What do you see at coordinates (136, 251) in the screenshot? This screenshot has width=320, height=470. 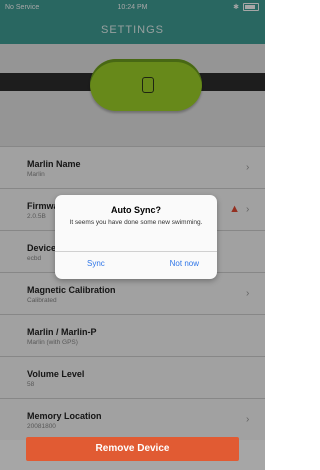 I see `dialog-divider` at bounding box center [136, 251].